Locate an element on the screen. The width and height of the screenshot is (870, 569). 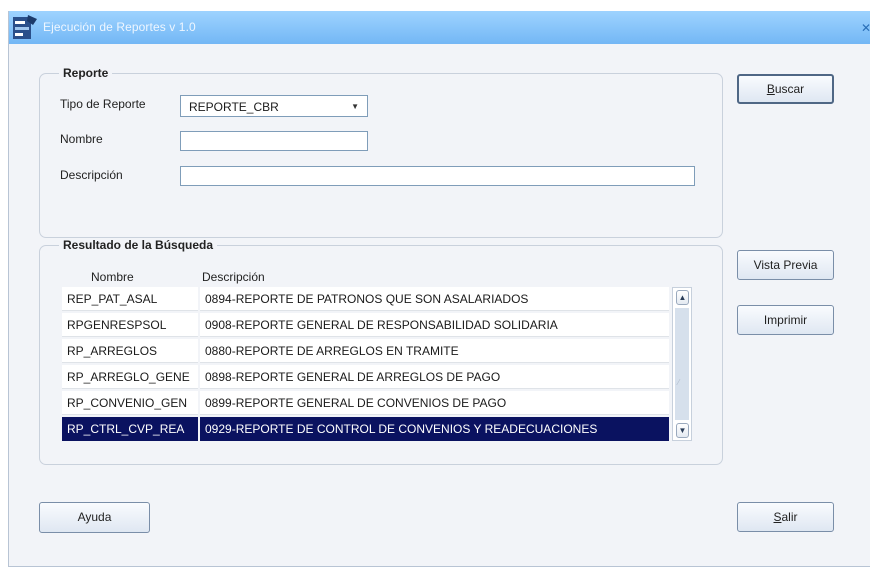
column-header-nombre: Nombre is located at coordinates (112, 277).